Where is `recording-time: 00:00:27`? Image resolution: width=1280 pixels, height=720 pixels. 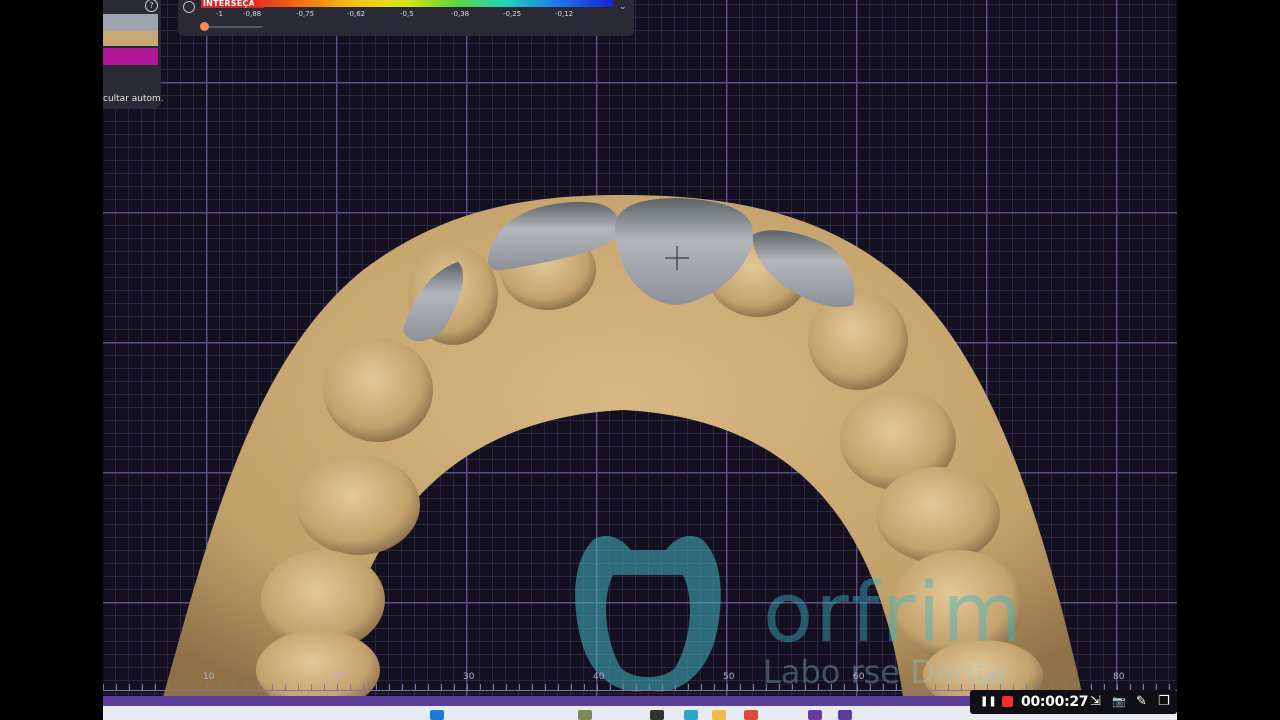
recording-time: 00:00:27 is located at coordinates (1055, 702).